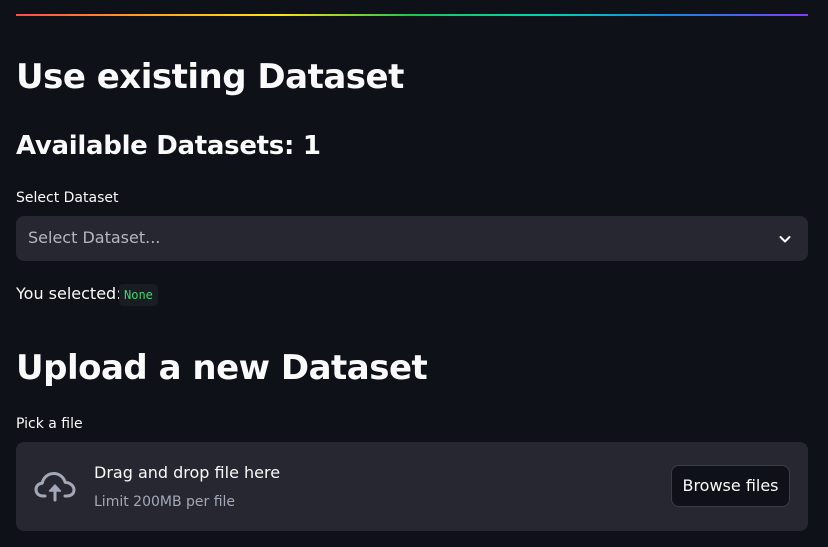  I want to click on cloud-upload-icon, so click(55, 487).